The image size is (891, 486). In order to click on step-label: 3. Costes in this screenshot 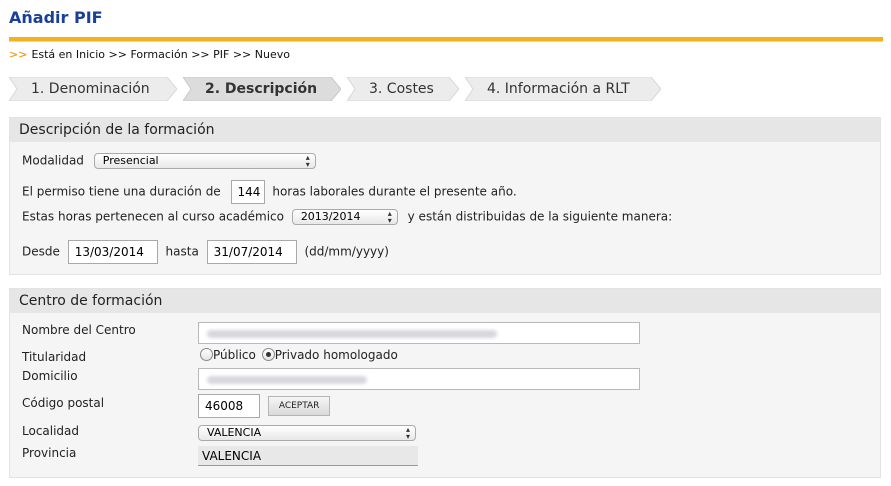, I will do `click(401, 89)`.